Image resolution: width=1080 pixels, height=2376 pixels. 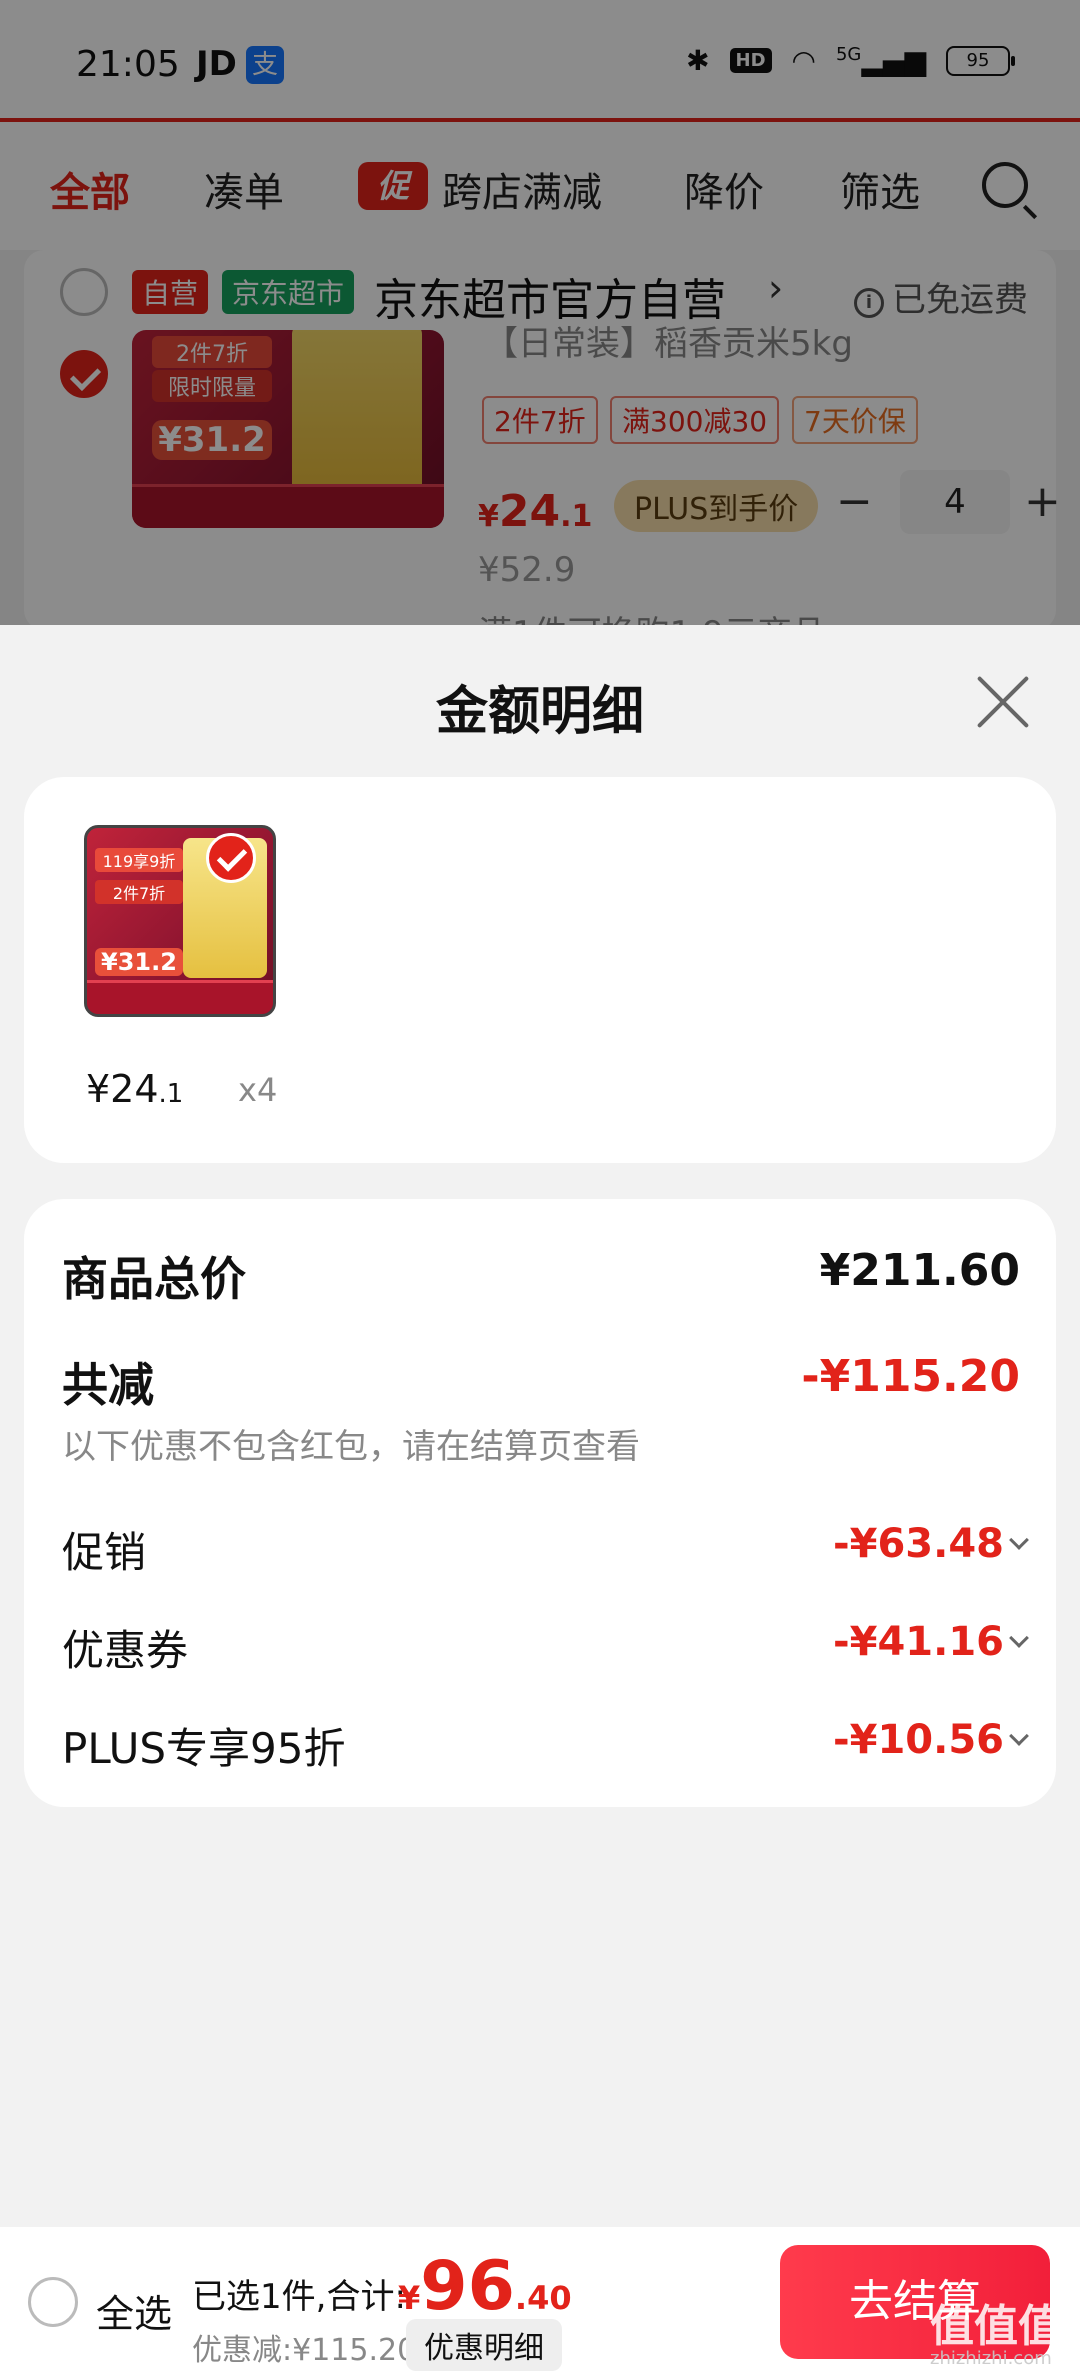 What do you see at coordinates (539, 712) in the screenshot?
I see `sheet-title: 金额明细` at bounding box center [539, 712].